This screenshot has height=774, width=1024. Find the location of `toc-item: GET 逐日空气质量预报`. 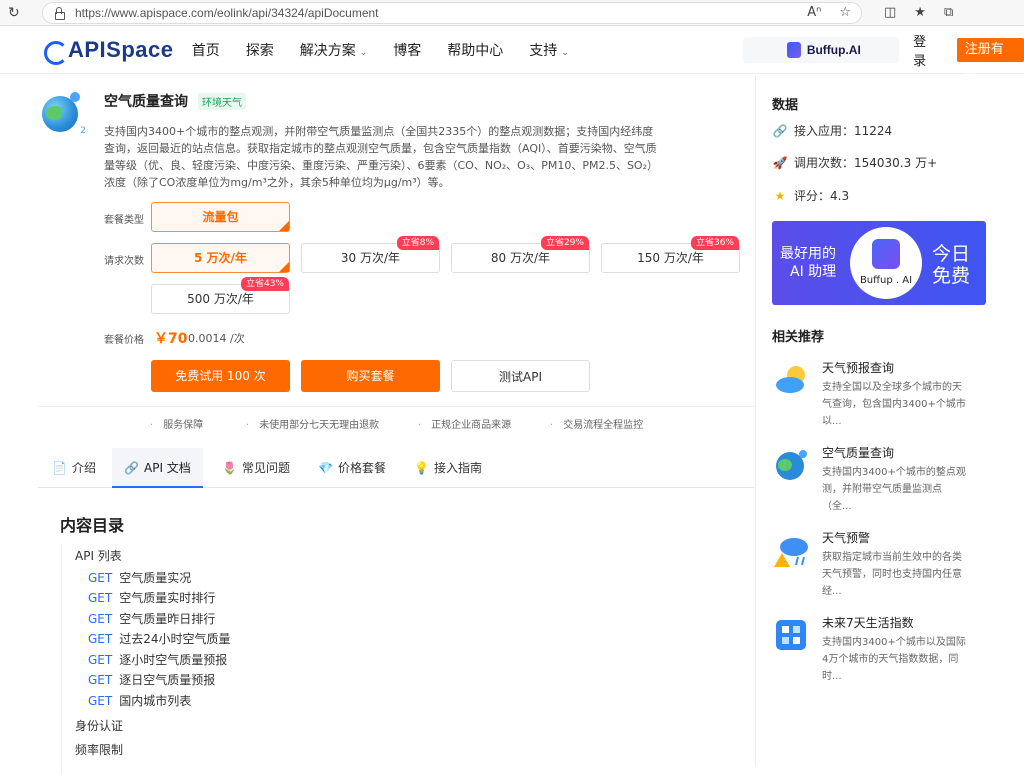

toc-item: GET 逐日空气质量预报 is located at coordinates (151, 679).